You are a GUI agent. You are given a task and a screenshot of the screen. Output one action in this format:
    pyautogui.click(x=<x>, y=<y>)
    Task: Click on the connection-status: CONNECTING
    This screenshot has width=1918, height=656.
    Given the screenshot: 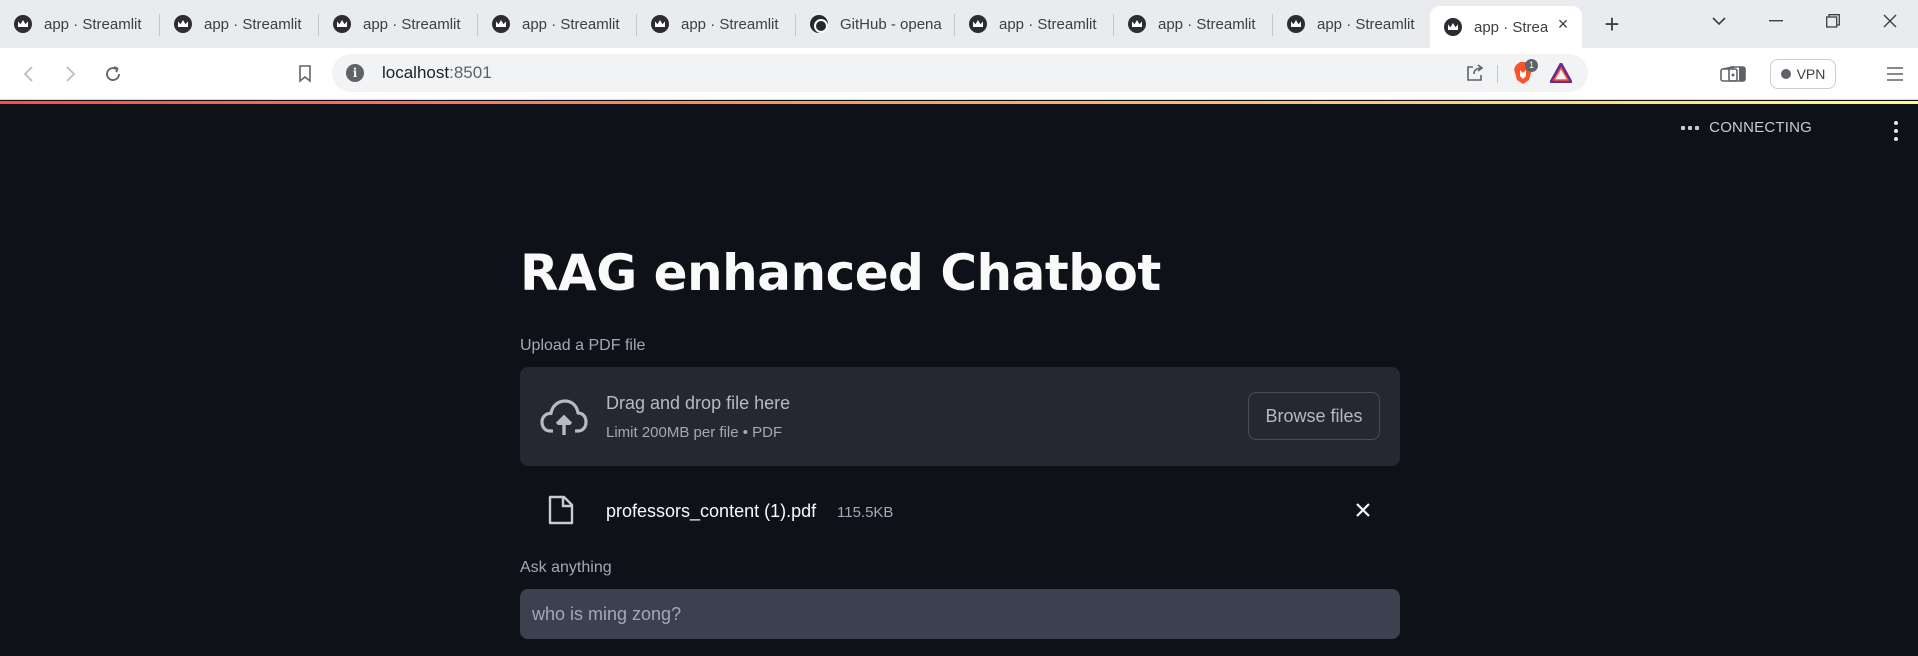 What is the action you would take?
    pyautogui.click(x=1746, y=127)
    